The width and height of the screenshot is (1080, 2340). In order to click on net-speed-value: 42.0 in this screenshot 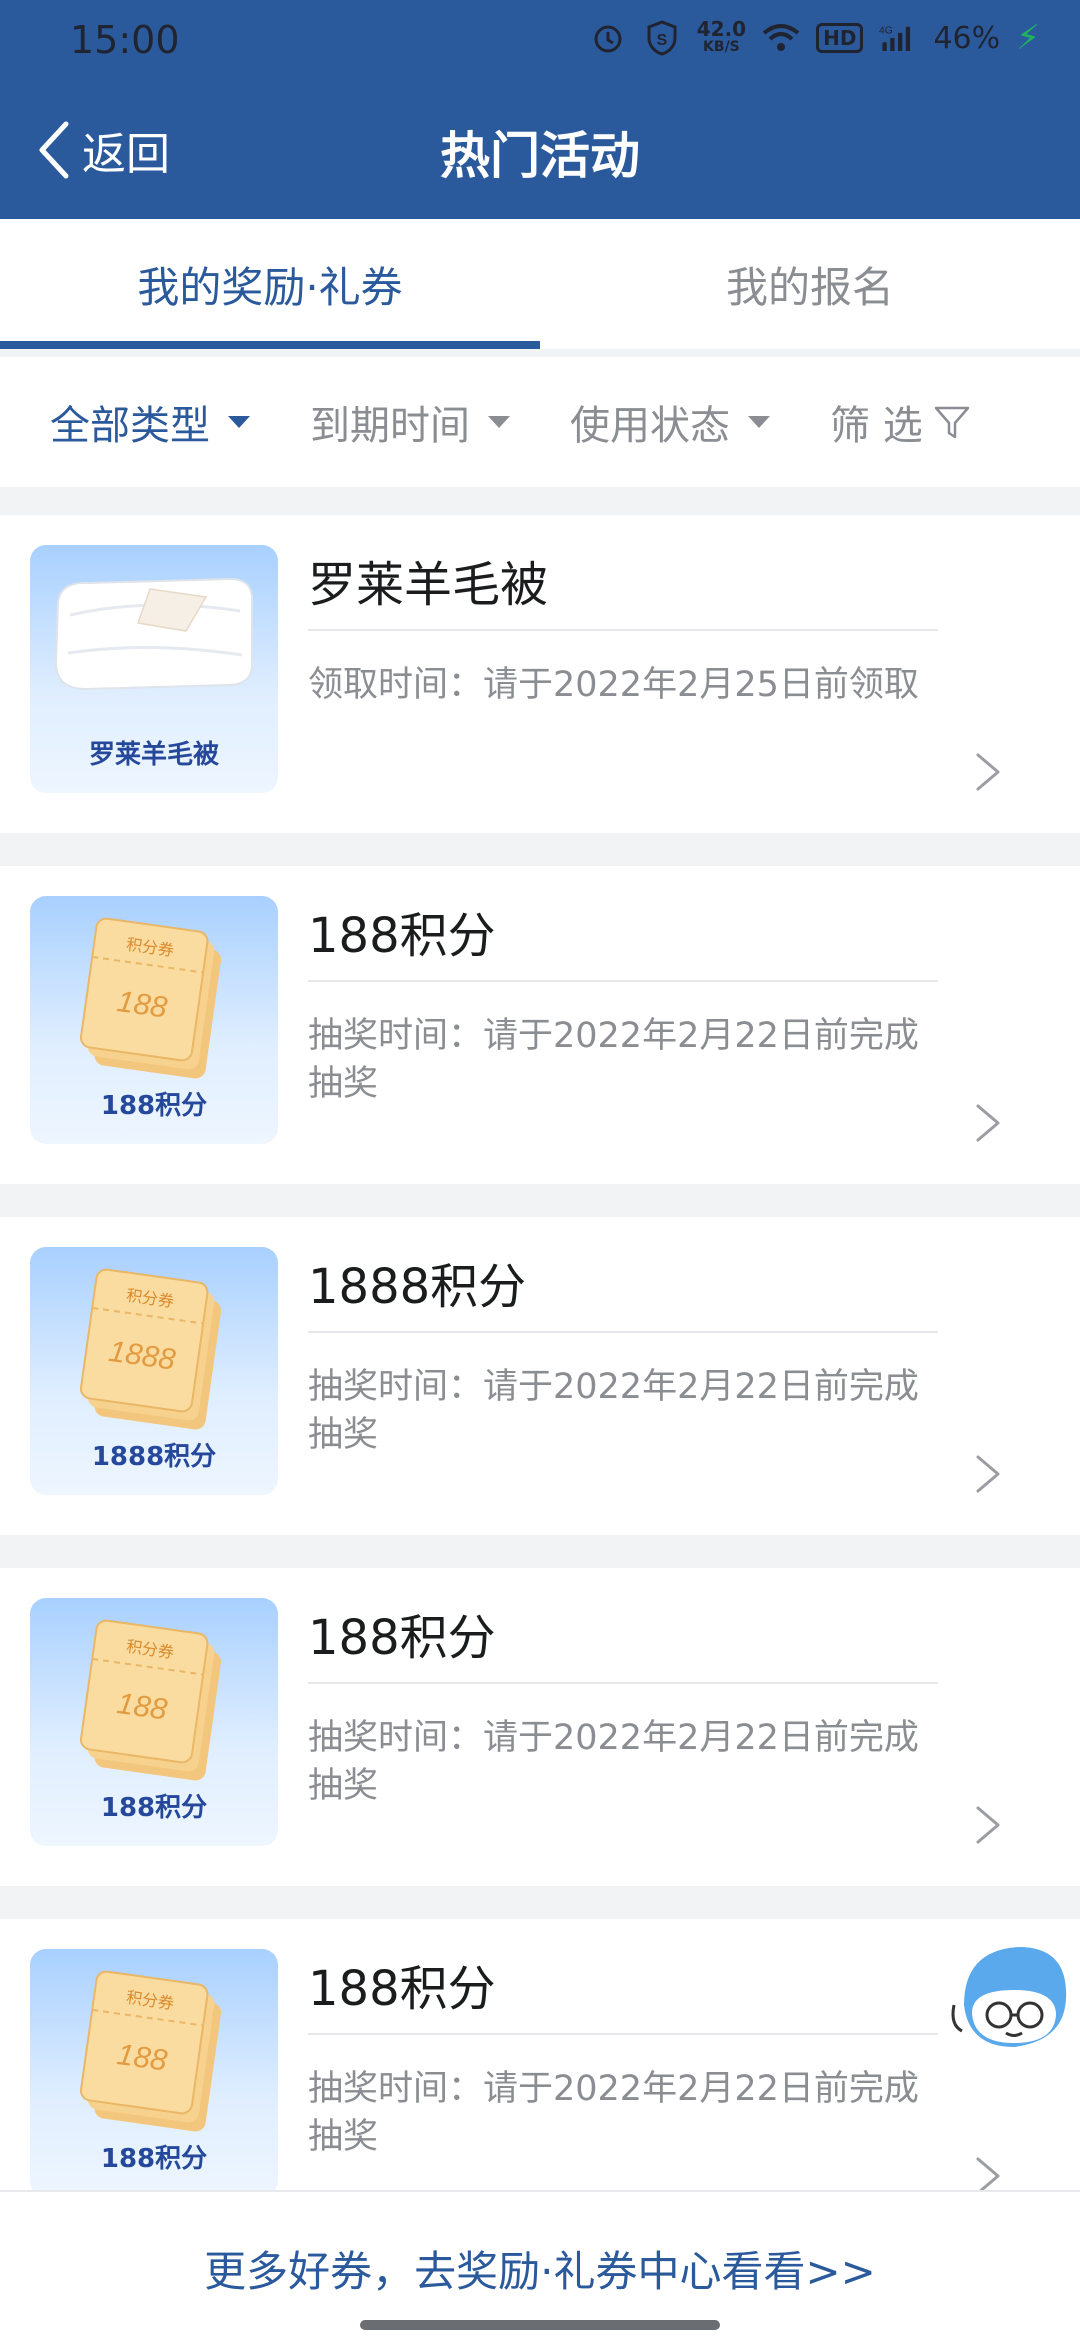, I will do `click(721, 29)`.